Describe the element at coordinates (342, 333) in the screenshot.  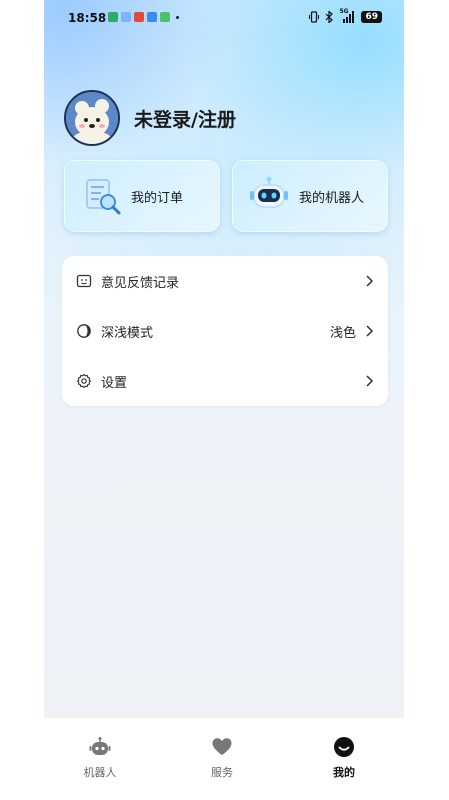
I see `theme-mode-value: 浅色` at that location.